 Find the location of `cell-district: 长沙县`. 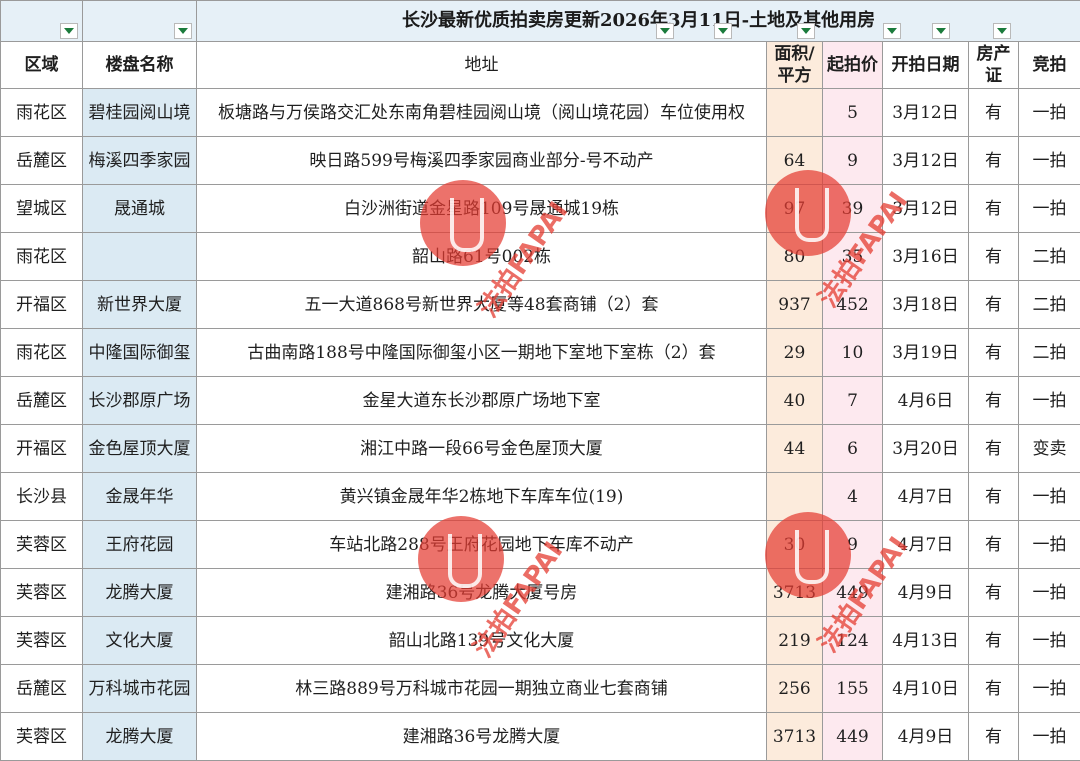

cell-district: 长沙县 is located at coordinates (42, 497).